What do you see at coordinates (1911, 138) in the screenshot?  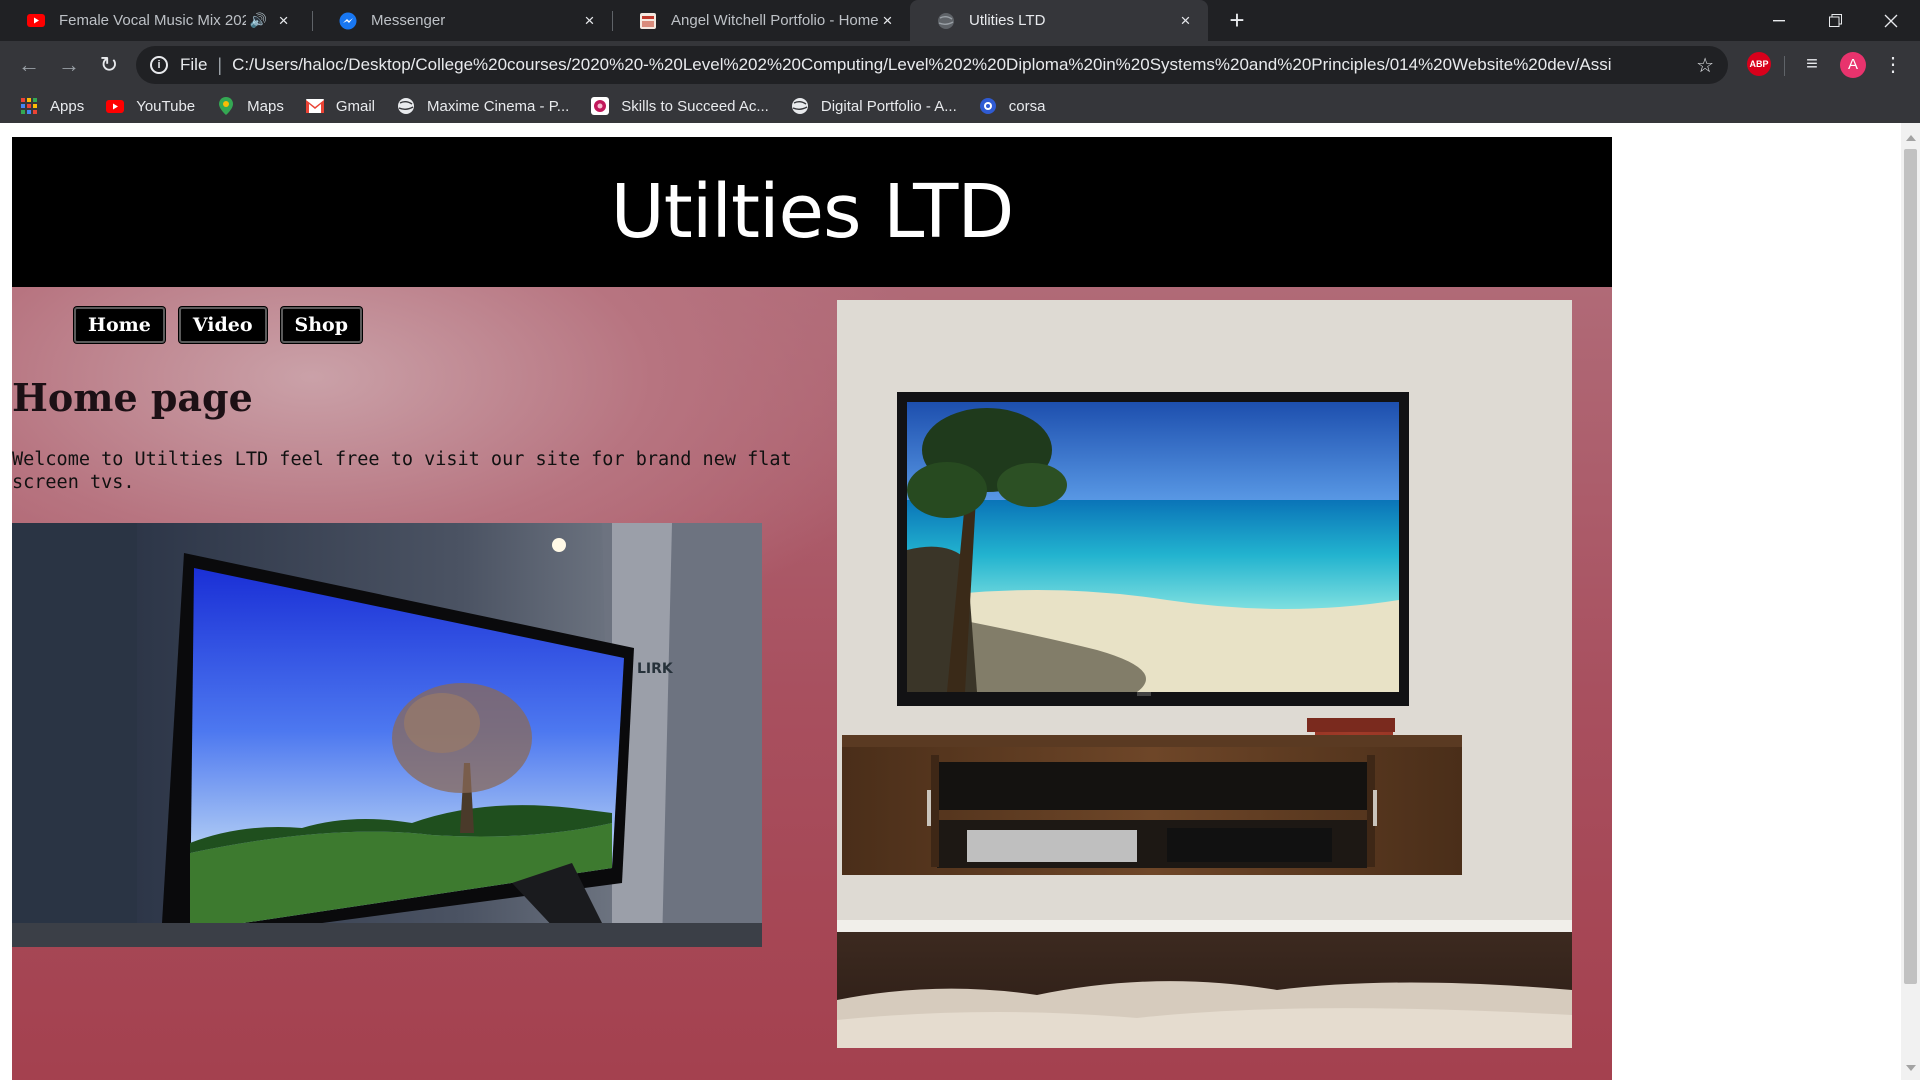 I see `scroll-up-arrow-icon` at bounding box center [1911, 138].